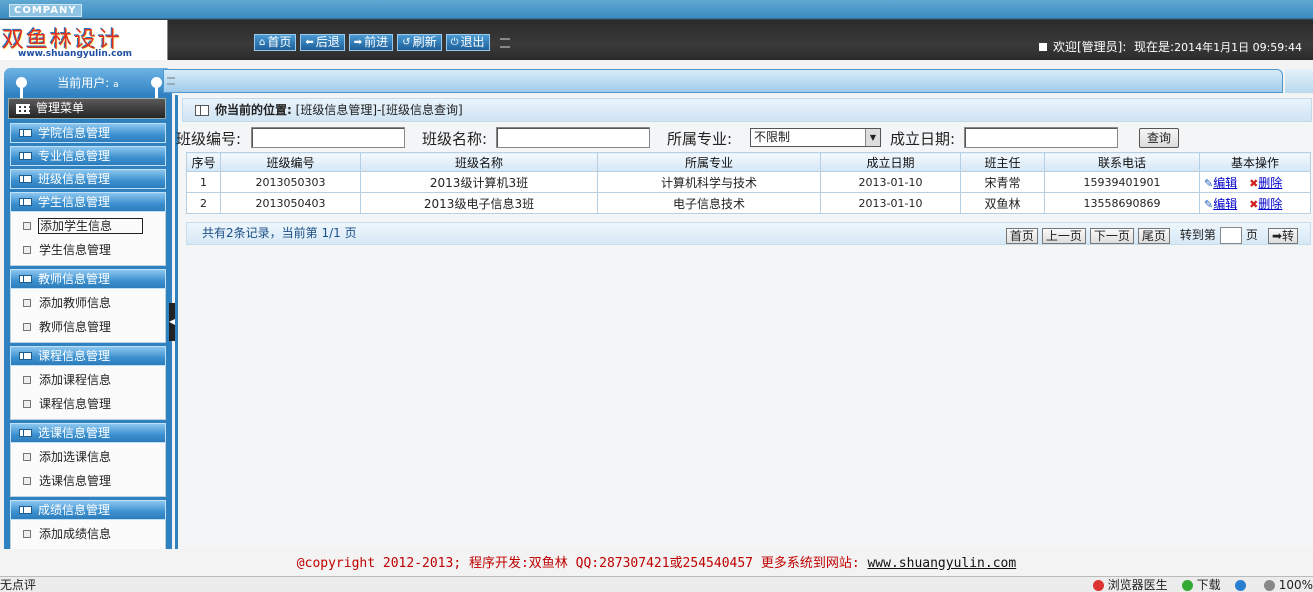 The image size is (1313, 592). What do you see at coordinates (1282, 235) in the screenshot?
I see `goto-button: ➡转` at bounding box center [1282, 235].